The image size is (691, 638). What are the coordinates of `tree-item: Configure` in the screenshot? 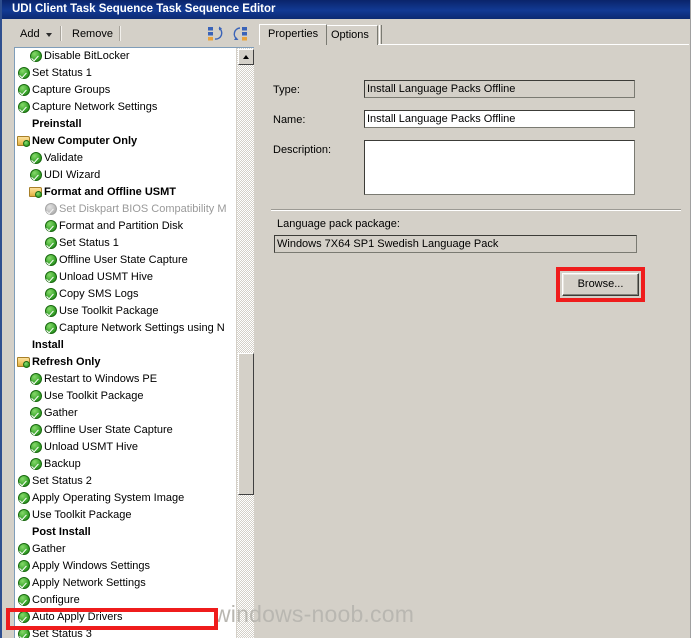 It's located at (124, 600).